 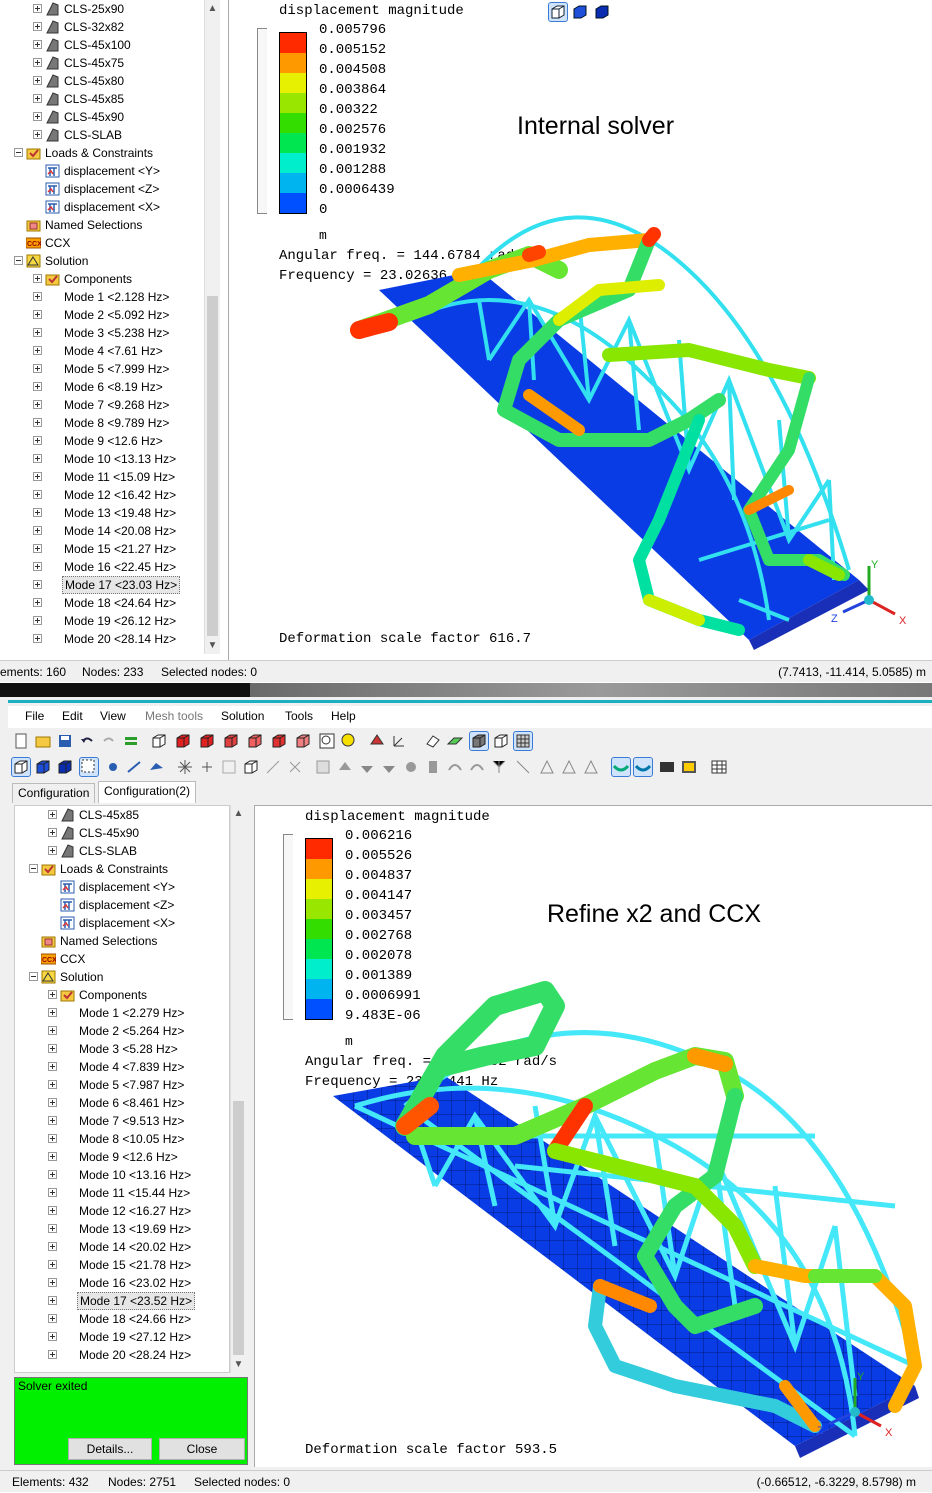 I want to click on tool-h-icon, so click(x=433, y=767).